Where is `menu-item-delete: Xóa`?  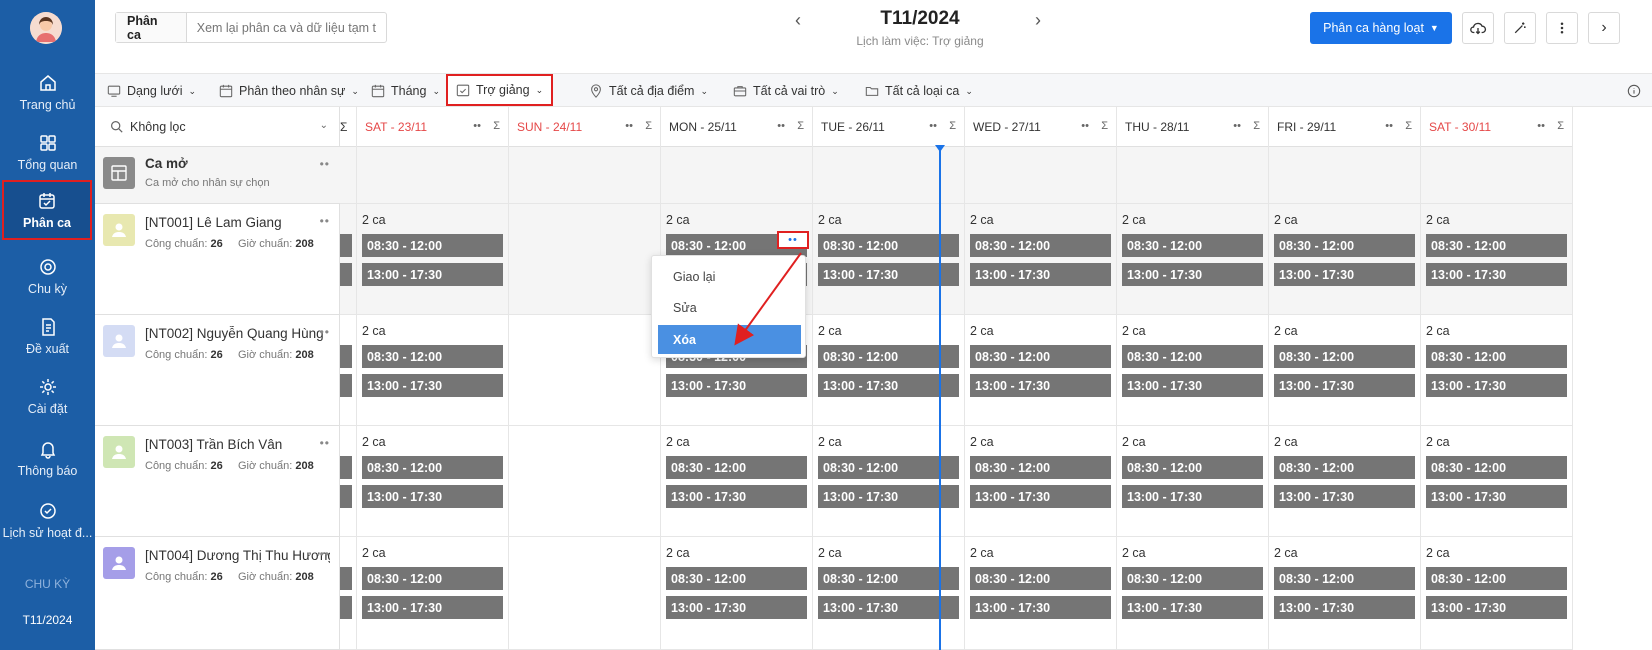
menu-item-delete: Xóa is located at coordinates (729, 339).